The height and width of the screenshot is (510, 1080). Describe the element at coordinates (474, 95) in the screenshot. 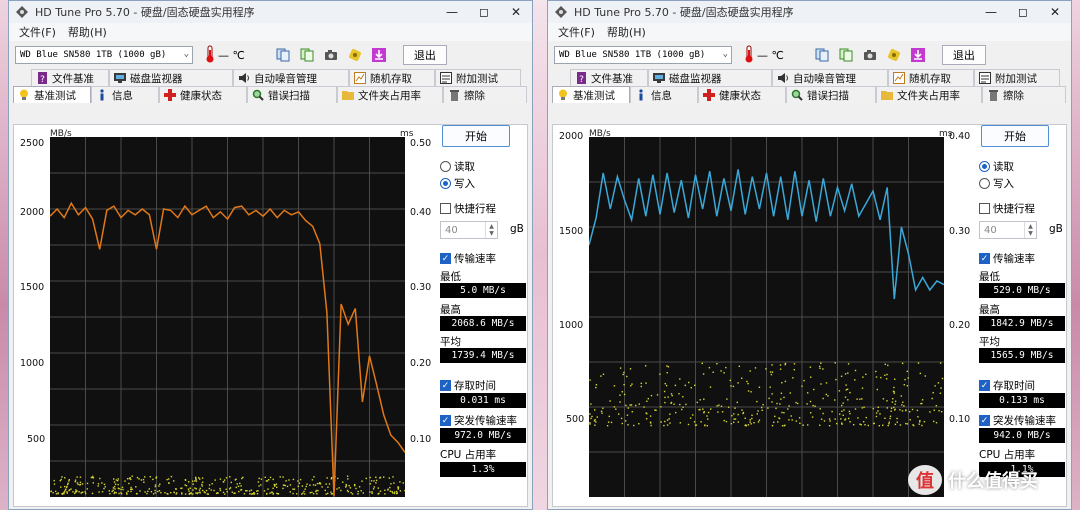

I see `tab-erase-label: 擦除` at that location.